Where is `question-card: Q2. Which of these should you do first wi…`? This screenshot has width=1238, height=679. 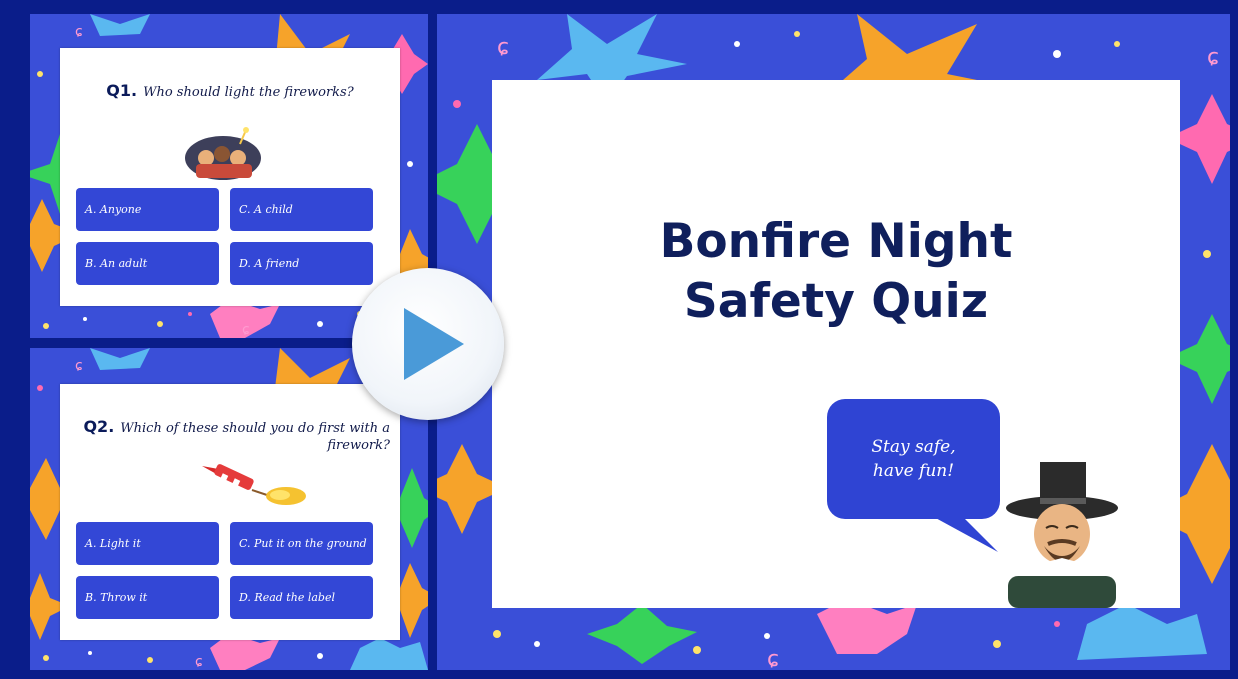
question-card: Q2. Which of these should you do first wi… is located at coordinates (230, 512).